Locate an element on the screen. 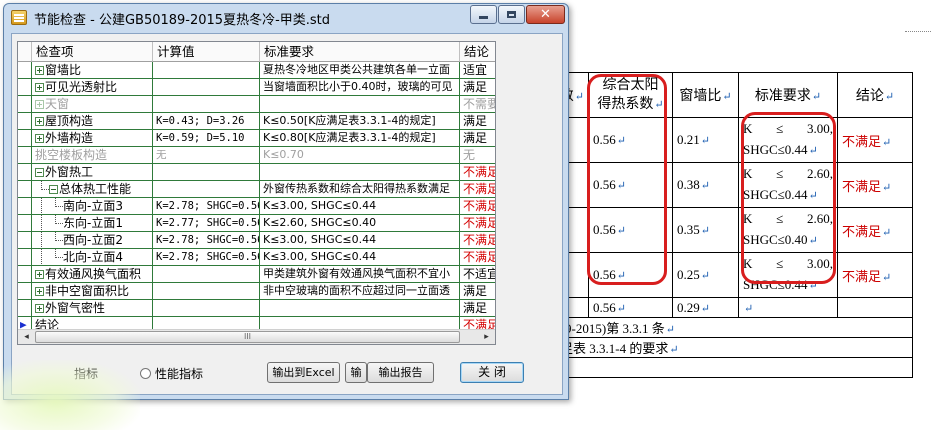  grid-cell-result: 无 is located at coordinates (477, 155).